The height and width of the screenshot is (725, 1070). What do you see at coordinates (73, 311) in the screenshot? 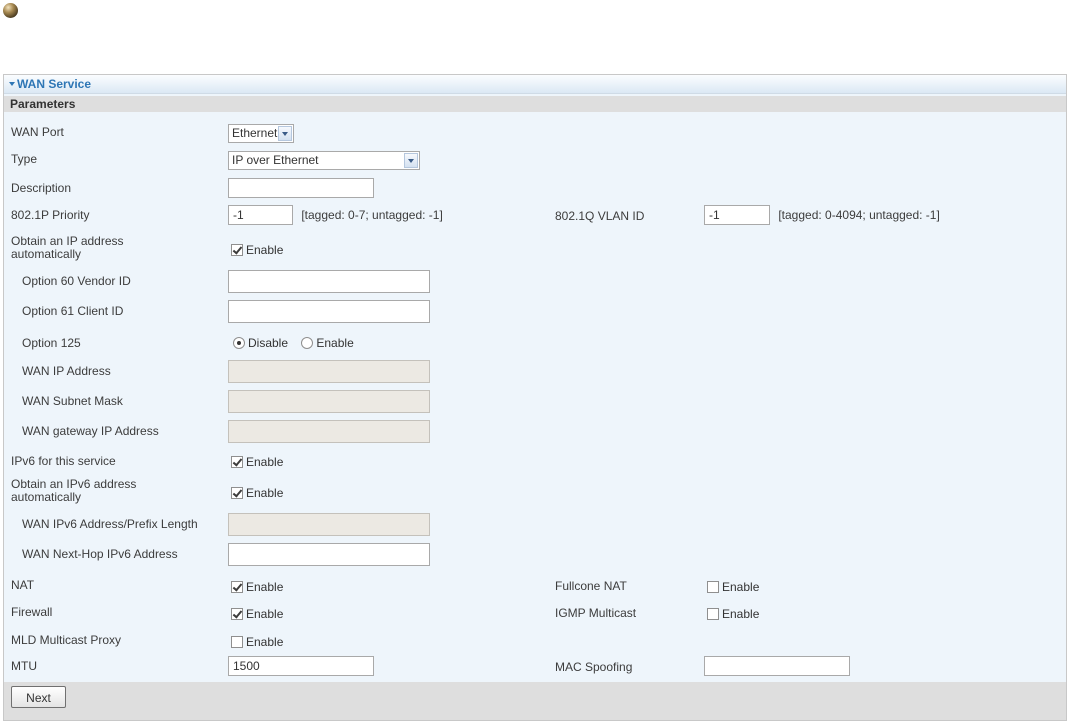
I see `option61-label: Option 61 Client ID` at bounding box center [73, 311].